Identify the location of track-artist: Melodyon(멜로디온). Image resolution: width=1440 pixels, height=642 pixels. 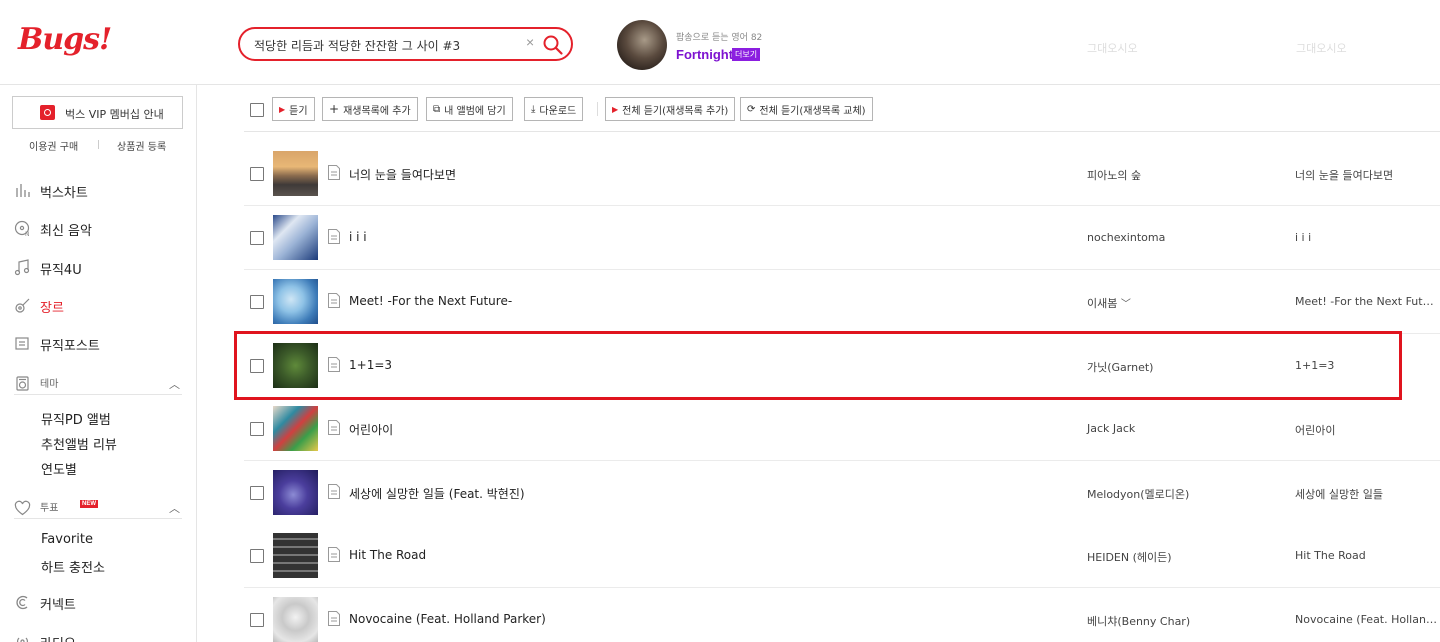
(1138, 494).